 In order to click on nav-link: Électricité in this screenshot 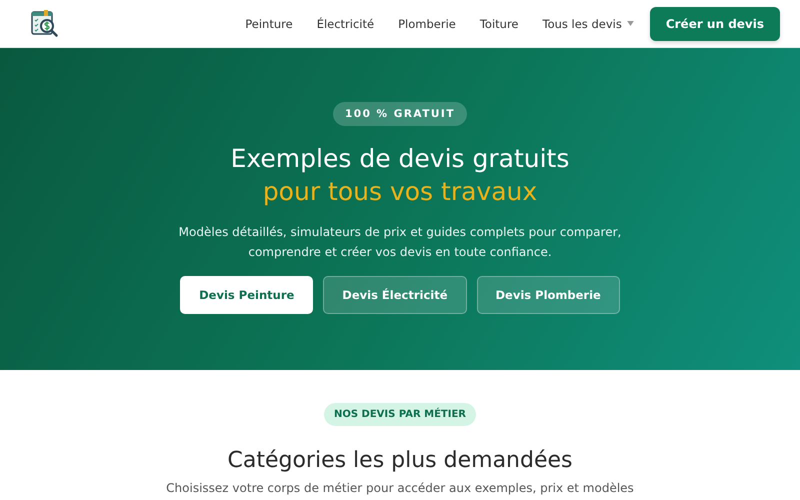, I will do `click(345, 23)`.